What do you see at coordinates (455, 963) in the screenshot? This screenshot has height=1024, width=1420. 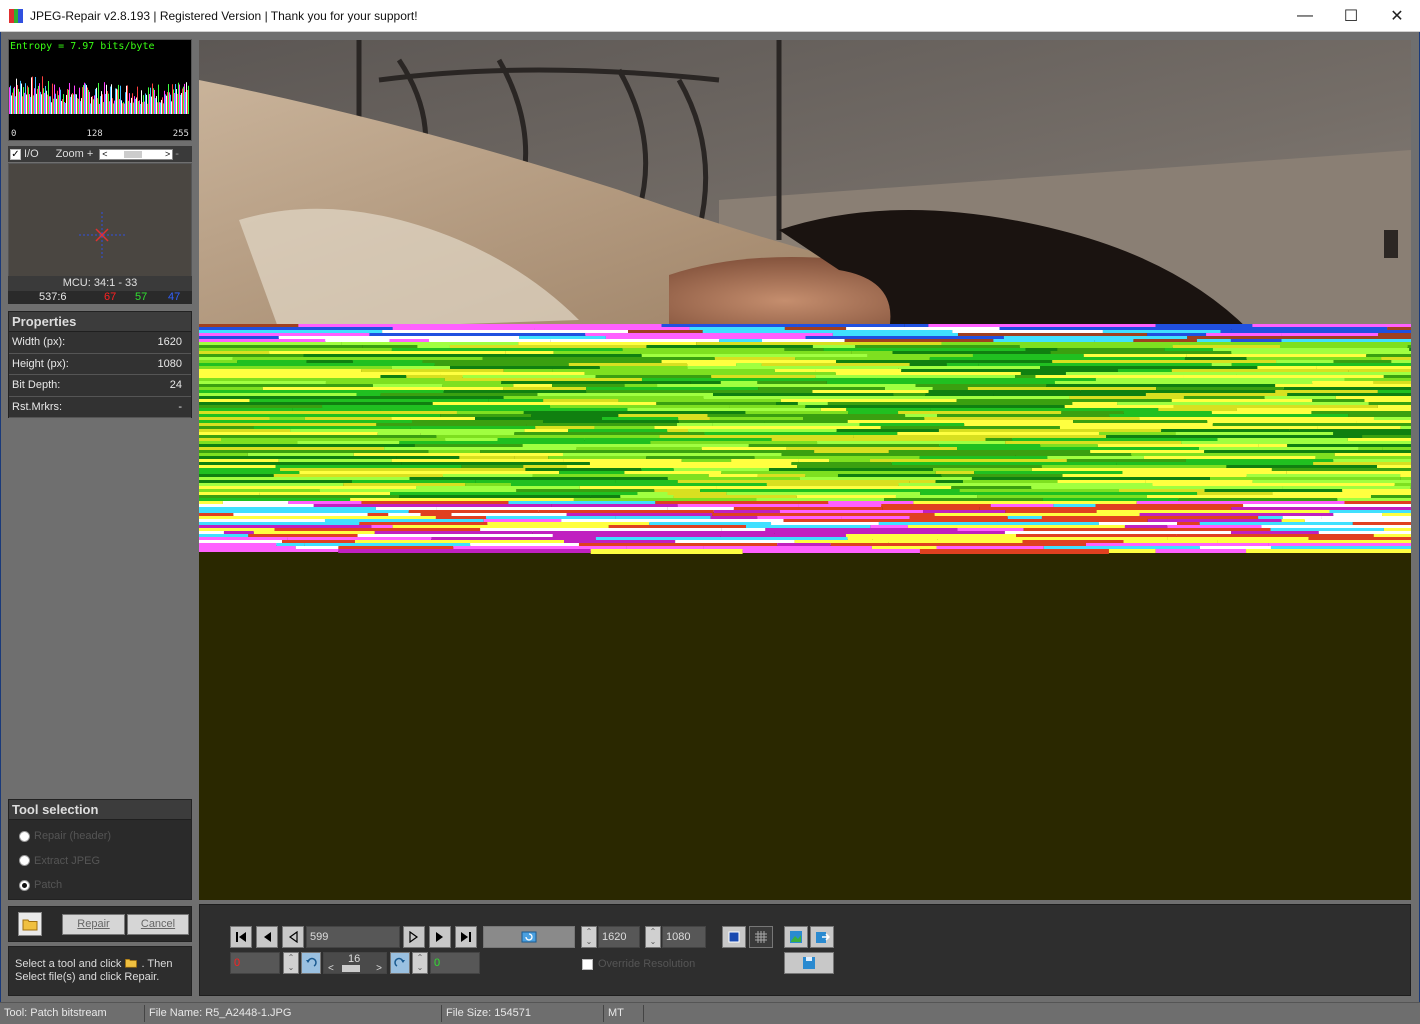 I see `delta-field: 0` at bounding box center [455, 963].